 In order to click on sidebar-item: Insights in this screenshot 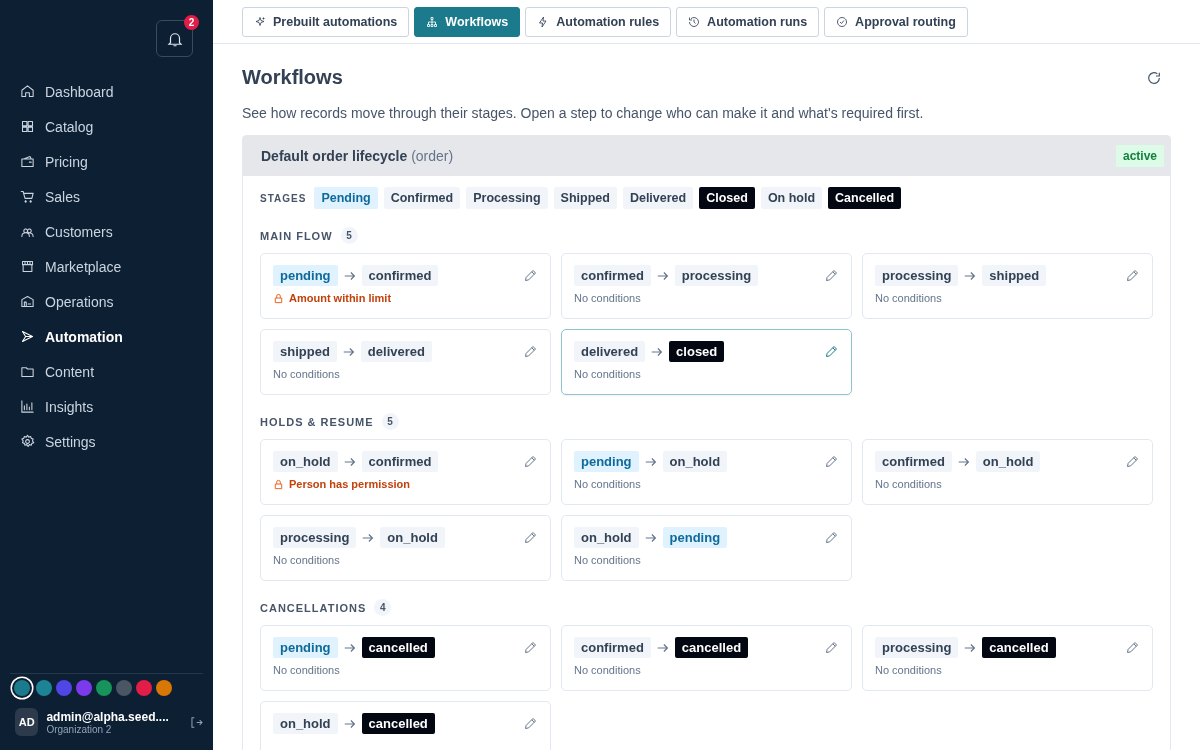, I will do `click(57, 406)`.